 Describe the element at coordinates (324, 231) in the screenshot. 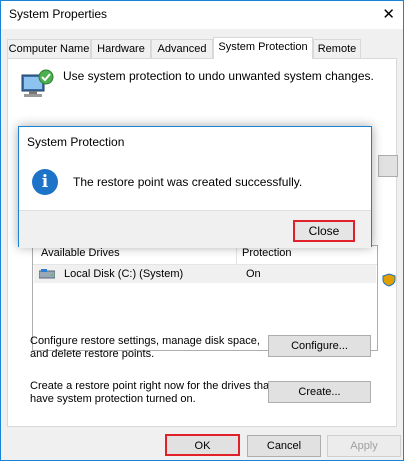

I see `dialog-close-button: Close` at that location.